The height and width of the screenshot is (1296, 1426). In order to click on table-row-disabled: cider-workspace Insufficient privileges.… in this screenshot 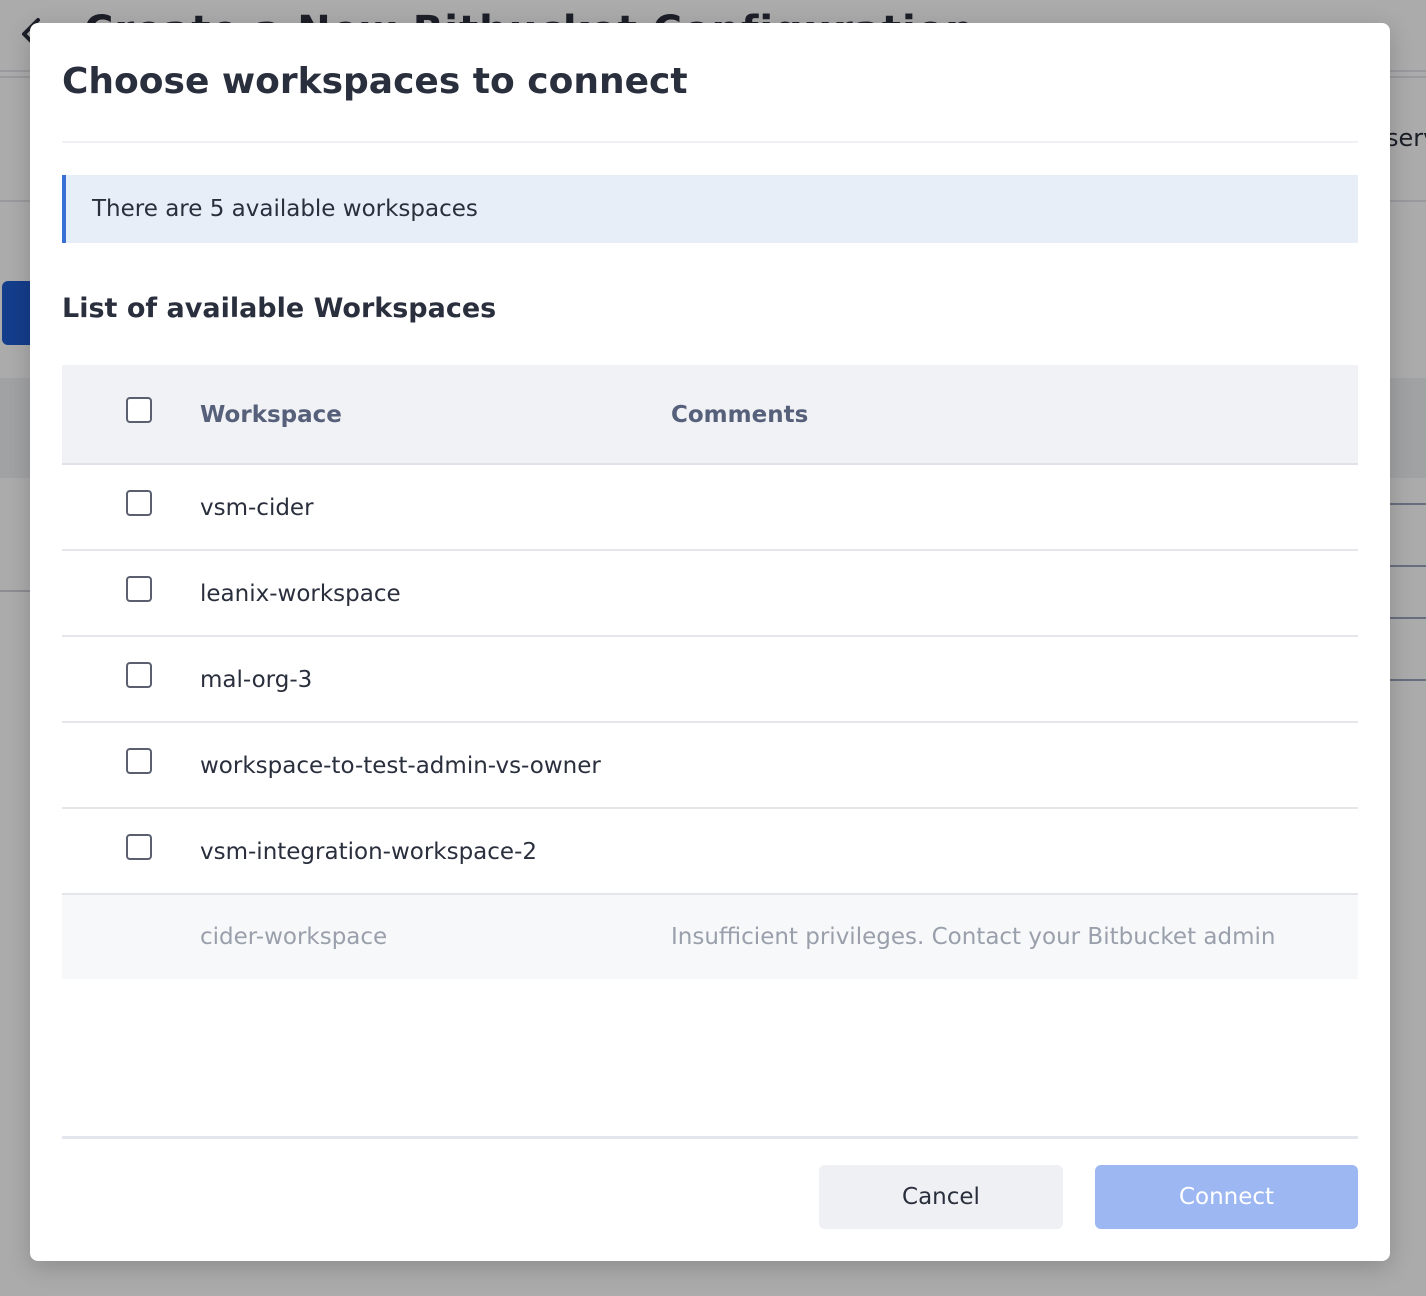, I will do `click(710, 937)`.